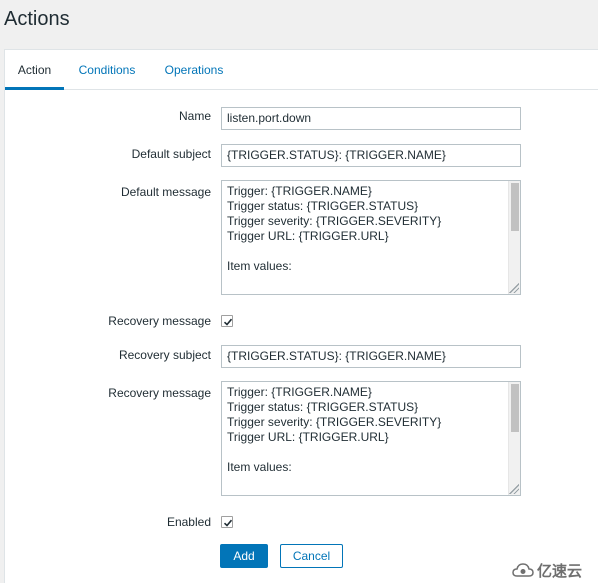 The width and height of the screenshot is (598, 583). Describe the element at coordinates (301, 70) in the screenshot. I see `tab-bar: Action Conditions Operations` at that location.